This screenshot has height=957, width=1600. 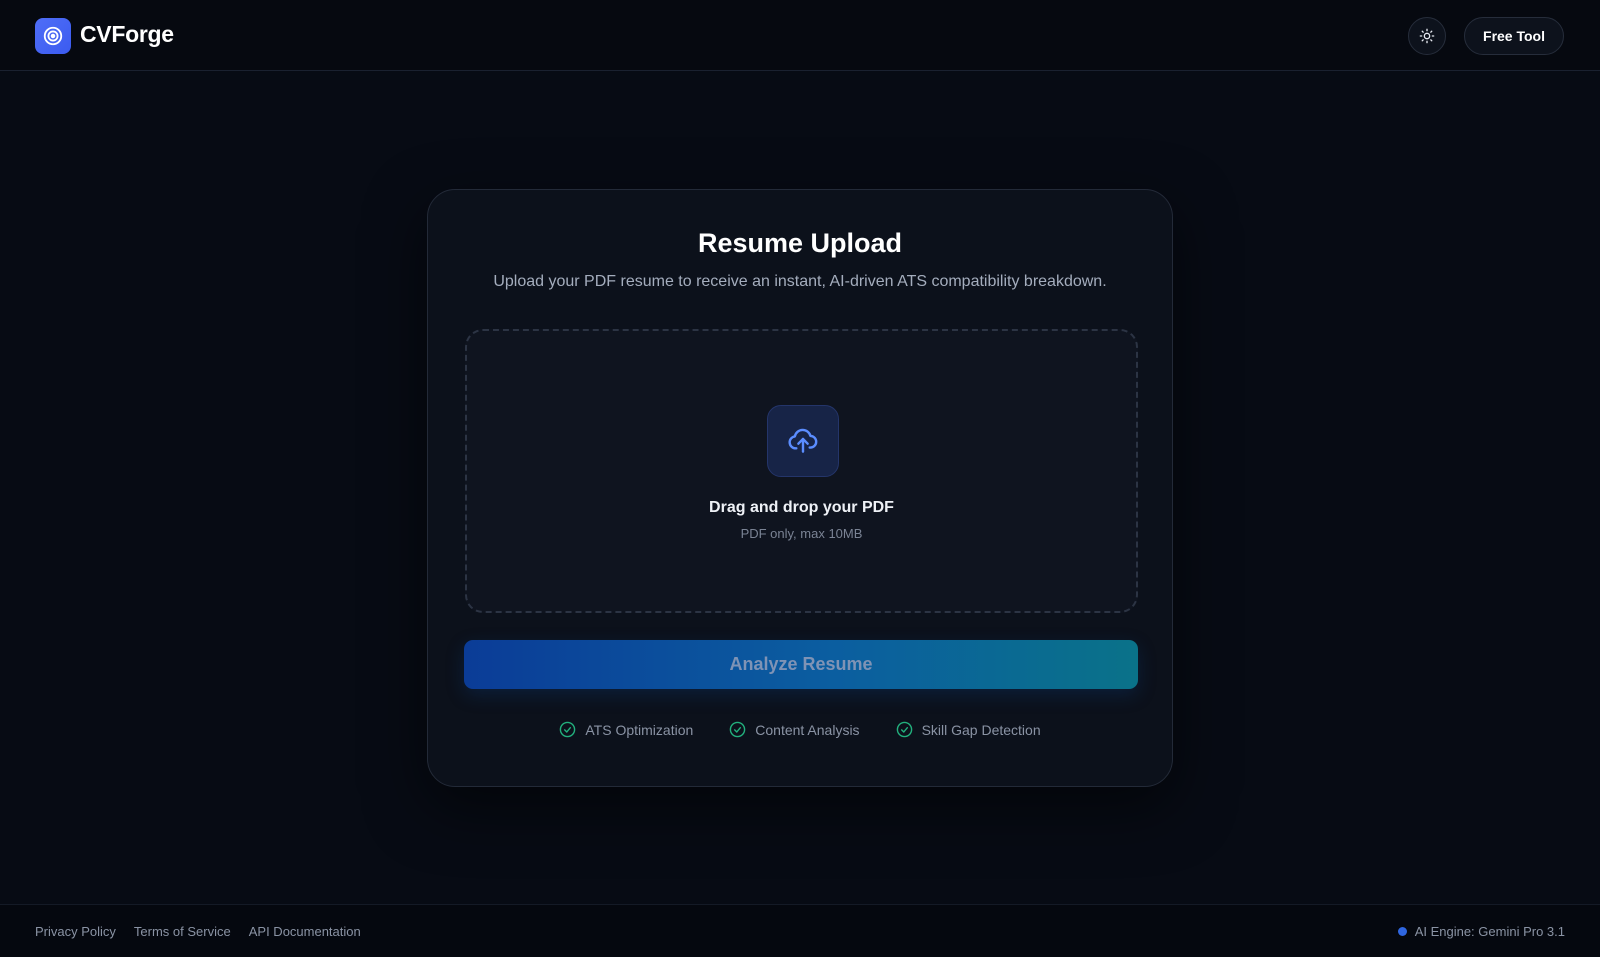 What do you see at coordinates (1489, 931) in the screenshot?
I see `ai-engine-label: AI Engine: Gemini Pro 3.1` at bounding box center [1489, 931].